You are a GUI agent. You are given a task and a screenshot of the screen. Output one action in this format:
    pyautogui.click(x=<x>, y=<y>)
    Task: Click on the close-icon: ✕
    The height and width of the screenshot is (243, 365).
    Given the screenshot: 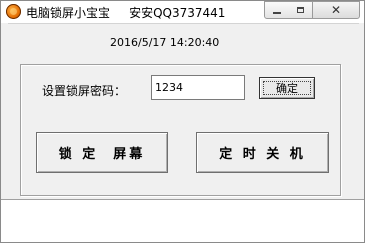 What is the action you would take?
    pyautogui.click(x=336, y=10)
    